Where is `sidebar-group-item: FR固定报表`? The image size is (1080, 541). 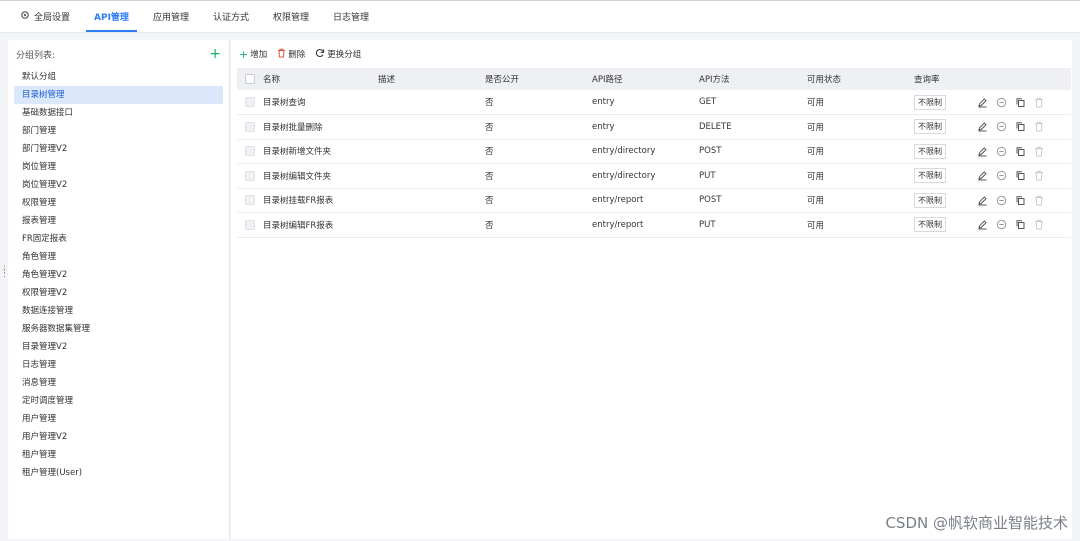
sidebar-group-item: FR固定报表 is located at coordinates (118, 239).